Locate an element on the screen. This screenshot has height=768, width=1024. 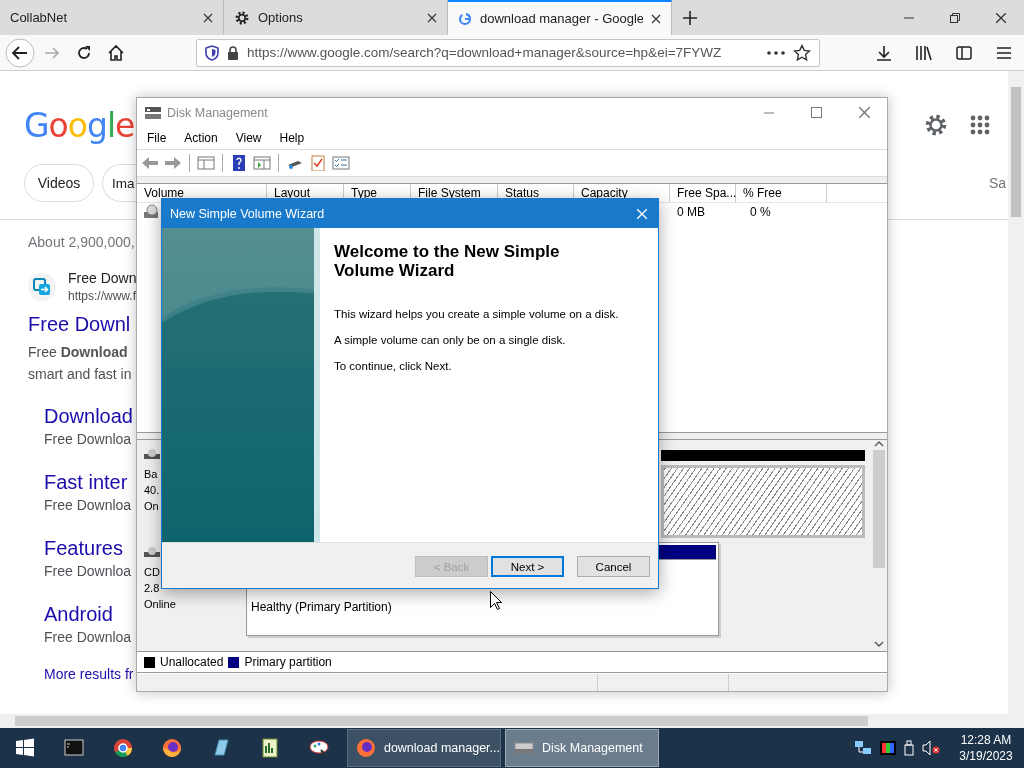
wizard-heading: Welcome to the New Simple Volume Wizard is located at coordinates (447, 261).